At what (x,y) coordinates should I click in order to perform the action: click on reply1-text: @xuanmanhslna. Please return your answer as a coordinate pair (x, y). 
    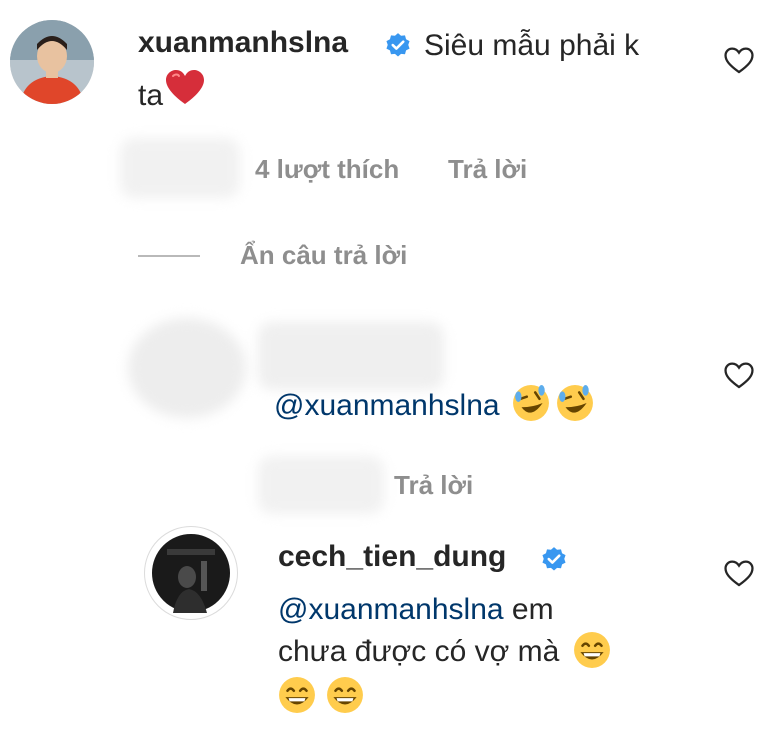
    Looking at the image, I should click on (434, 405).